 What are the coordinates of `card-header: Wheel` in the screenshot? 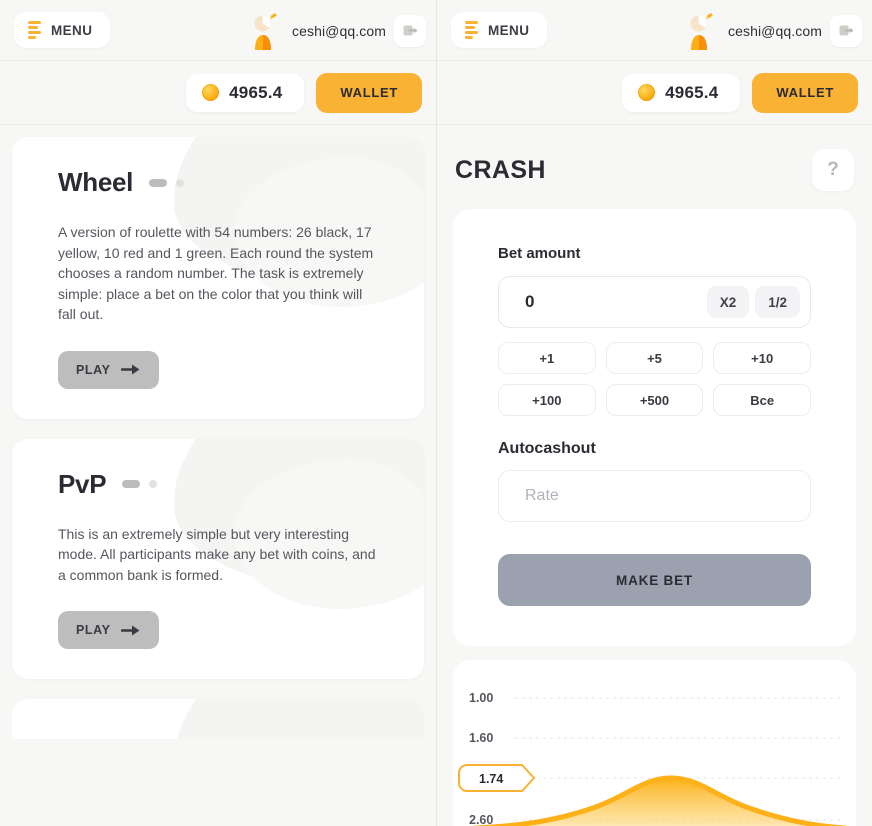 It's located at (218, 182).